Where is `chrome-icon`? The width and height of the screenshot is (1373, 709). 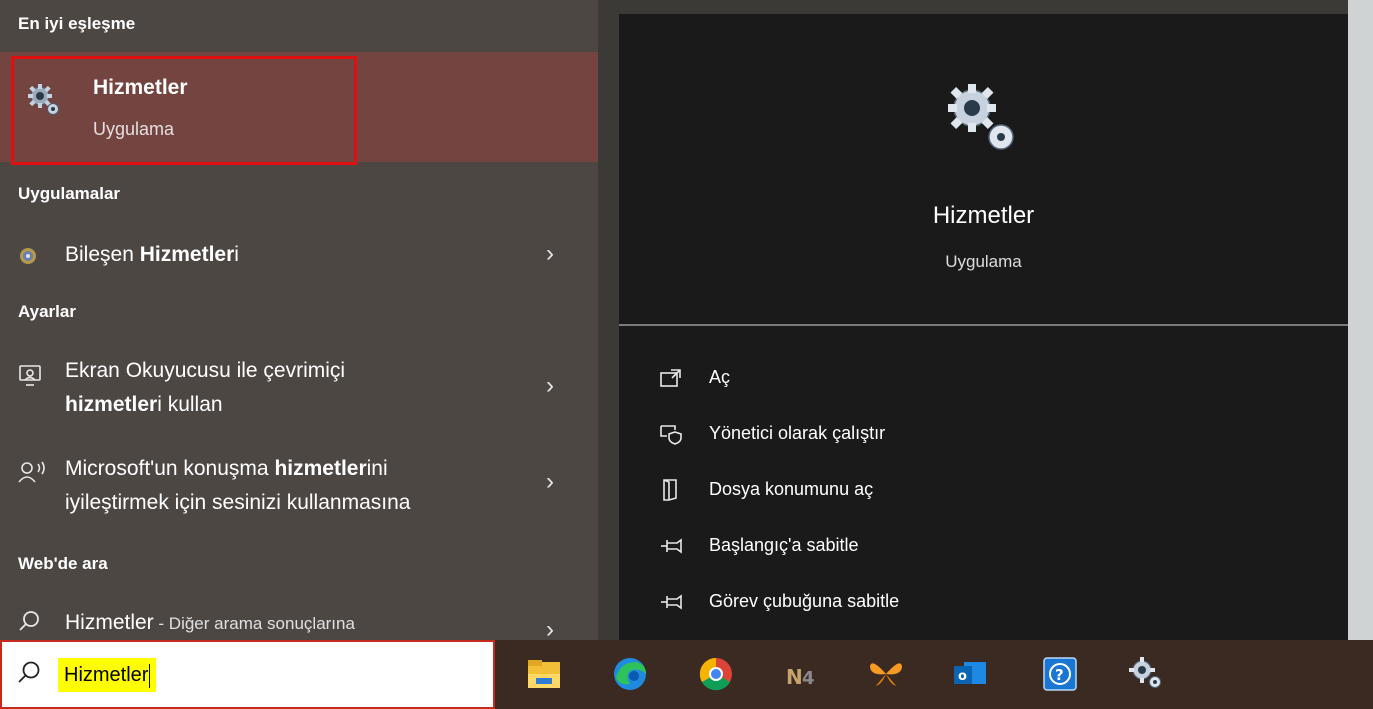
chrome-icon is located at coordinates (716, 674).